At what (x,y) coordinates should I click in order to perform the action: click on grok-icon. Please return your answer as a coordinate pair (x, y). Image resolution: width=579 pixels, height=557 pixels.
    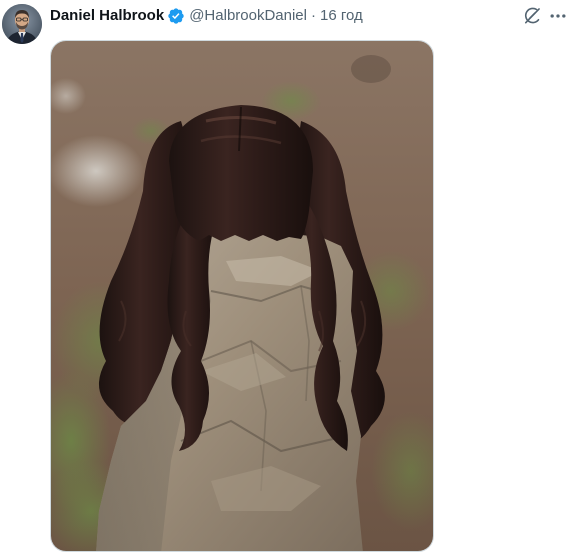
    Looking at the image, I should click on (532, 15).